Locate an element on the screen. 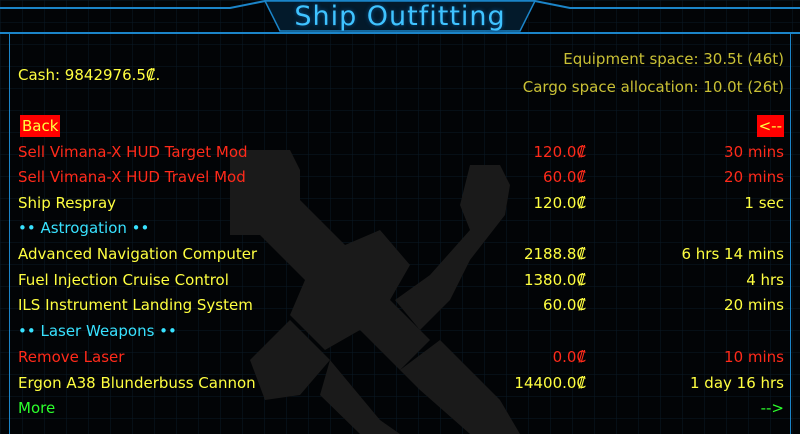 The width and height of the screenshot is (800, 434). item-name: Sell Vimana-X HUD Target Mod is located at coordinates (133, 152).